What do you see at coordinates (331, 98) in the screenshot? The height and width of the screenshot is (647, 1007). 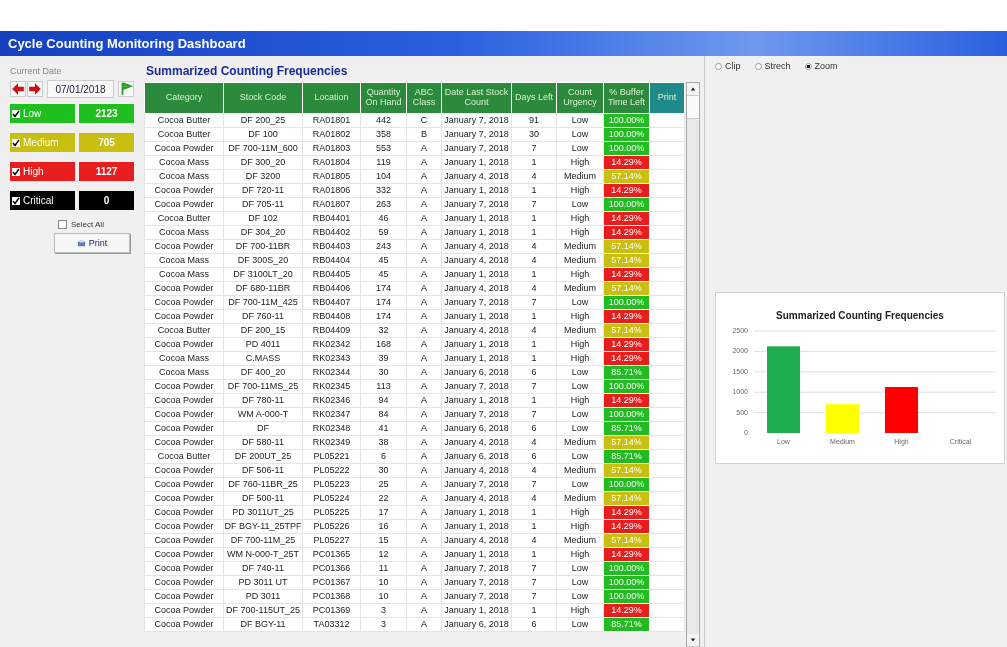 I see `column-header: Location` at bounding box center [331, 98].